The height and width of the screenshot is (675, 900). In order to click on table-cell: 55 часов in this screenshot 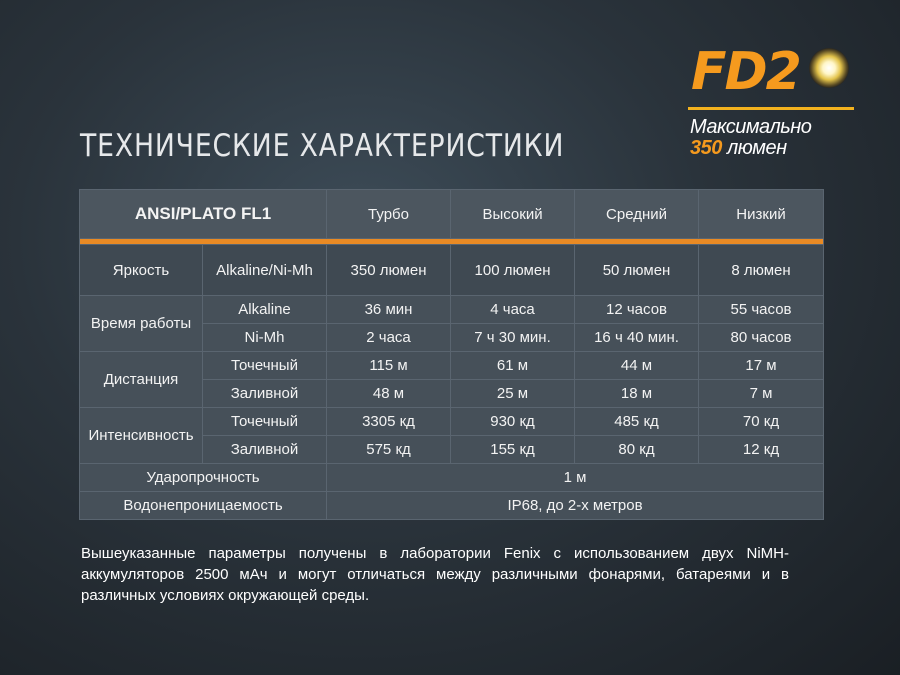, I will do `click(761, 309)`.